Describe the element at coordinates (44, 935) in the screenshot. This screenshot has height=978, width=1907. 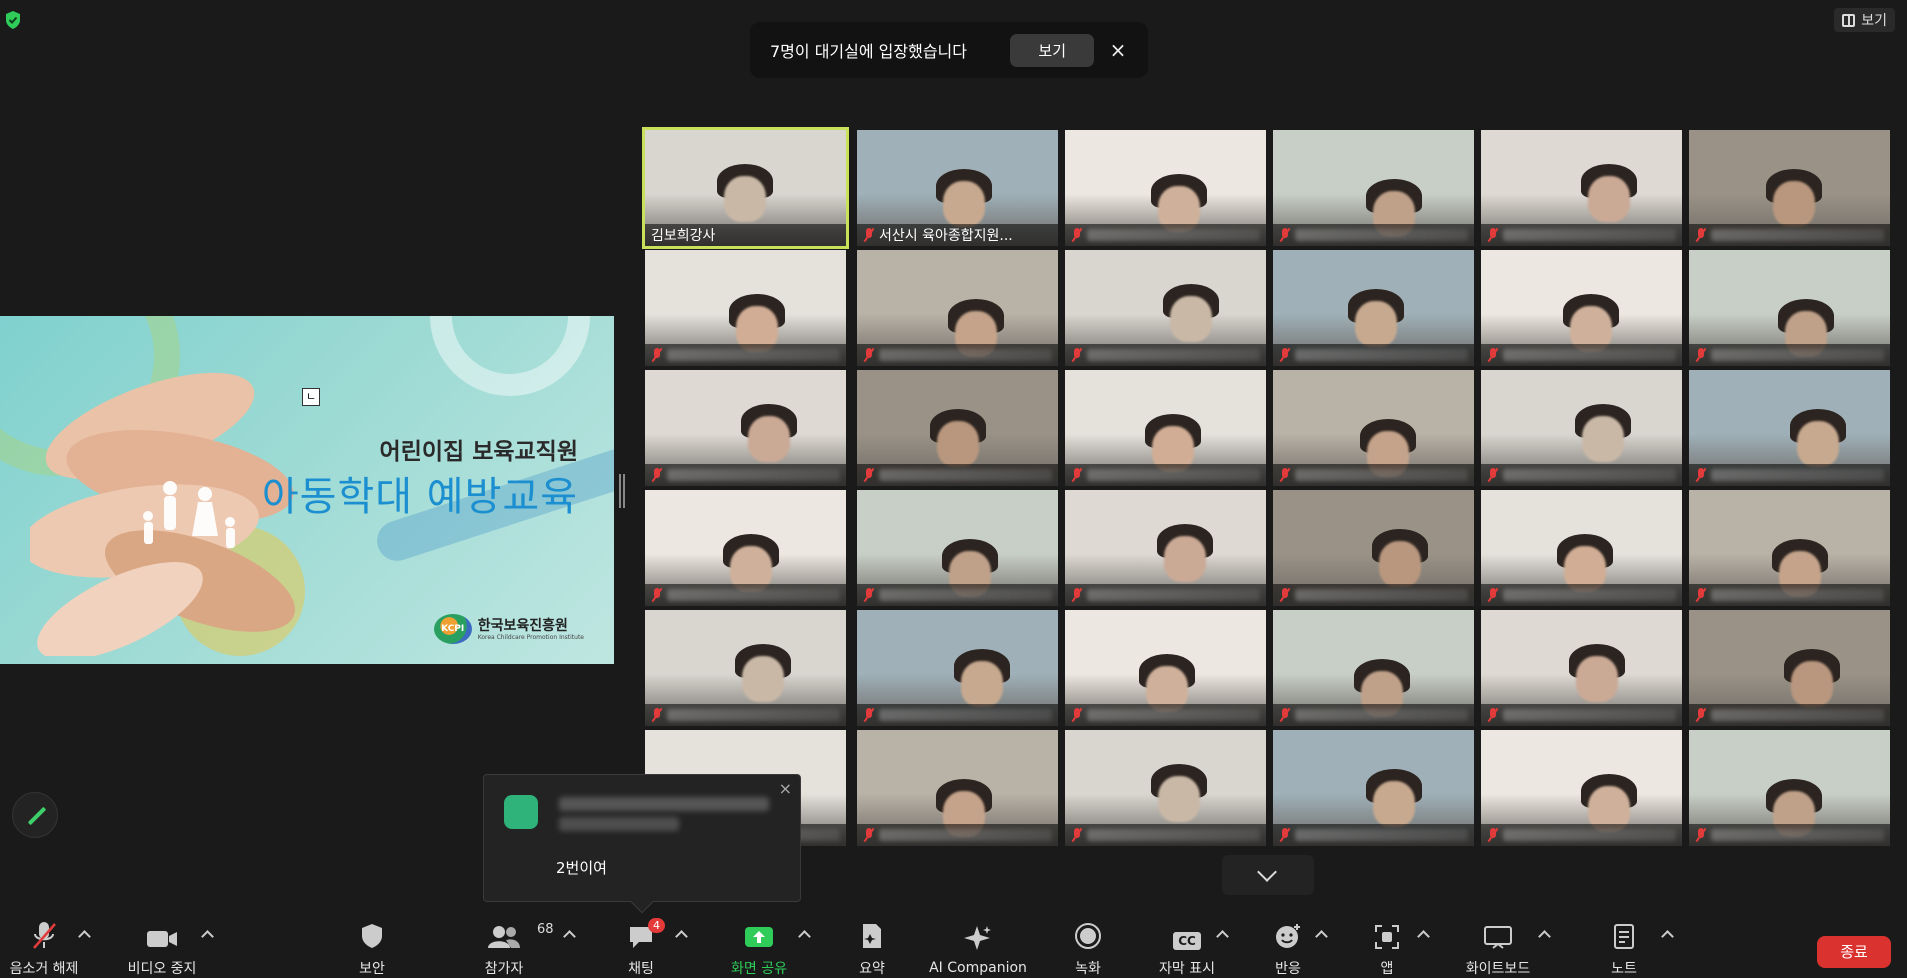
I see `microphone-muted-icon` at that location.